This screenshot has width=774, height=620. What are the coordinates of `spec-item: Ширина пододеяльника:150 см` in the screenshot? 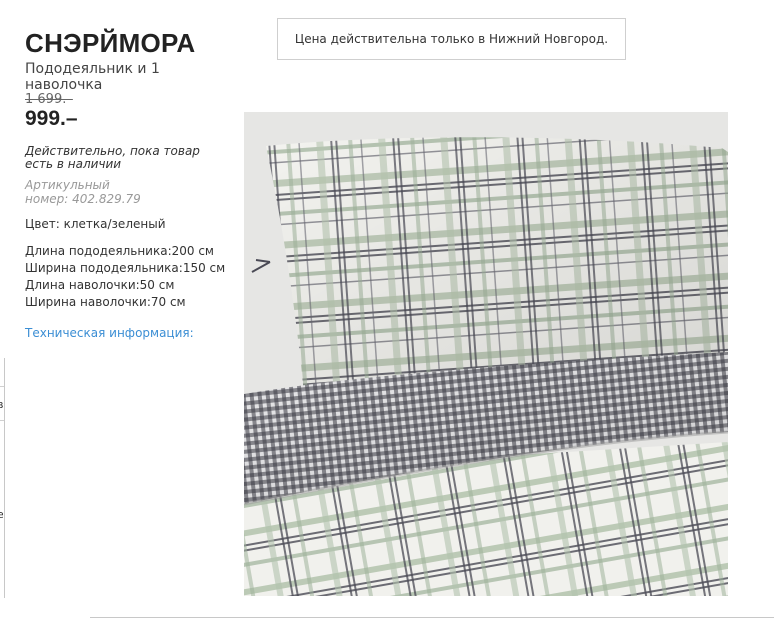 It's located at (125, 268).